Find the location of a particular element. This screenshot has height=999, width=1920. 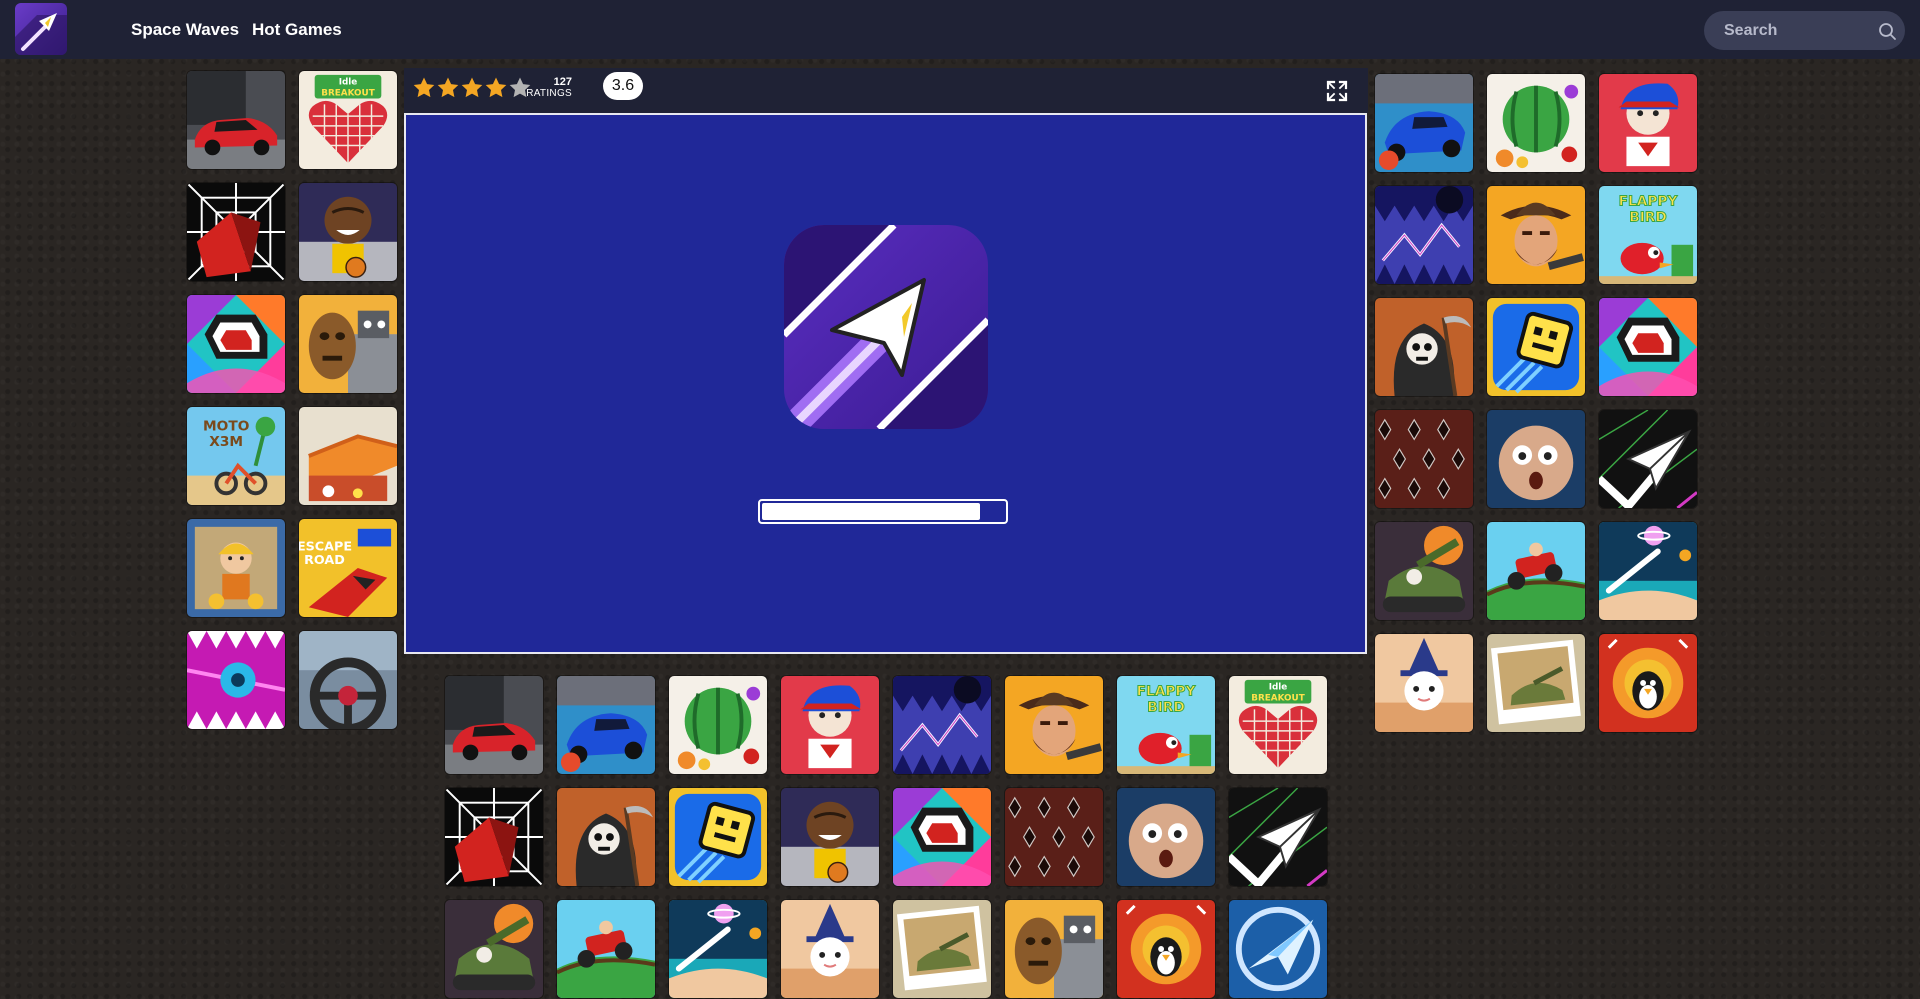

game-thumbnail-moto-x3m: MOTO X3M is located at coordinates (236, 456).